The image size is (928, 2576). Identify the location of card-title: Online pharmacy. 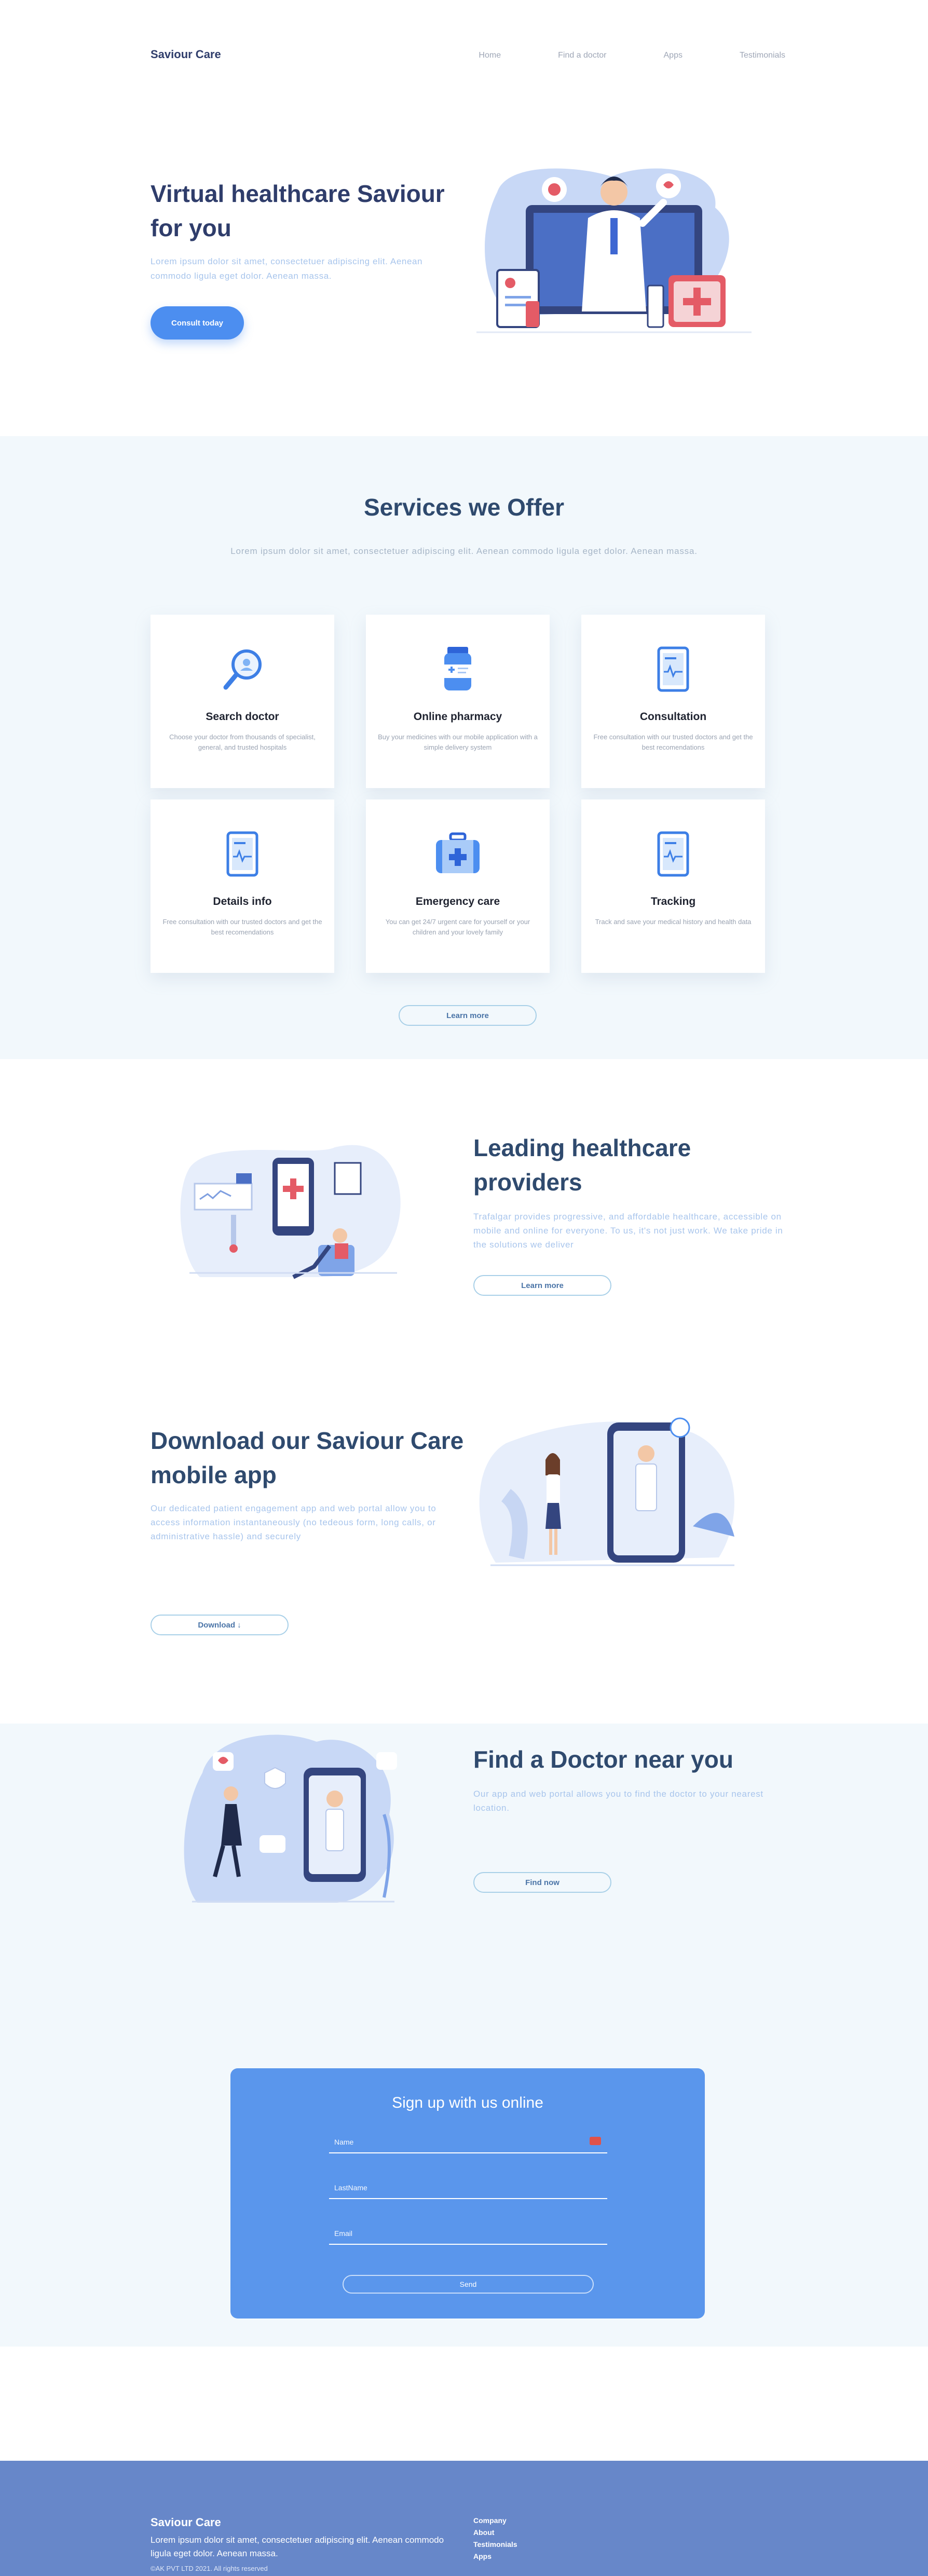
(457, 717).